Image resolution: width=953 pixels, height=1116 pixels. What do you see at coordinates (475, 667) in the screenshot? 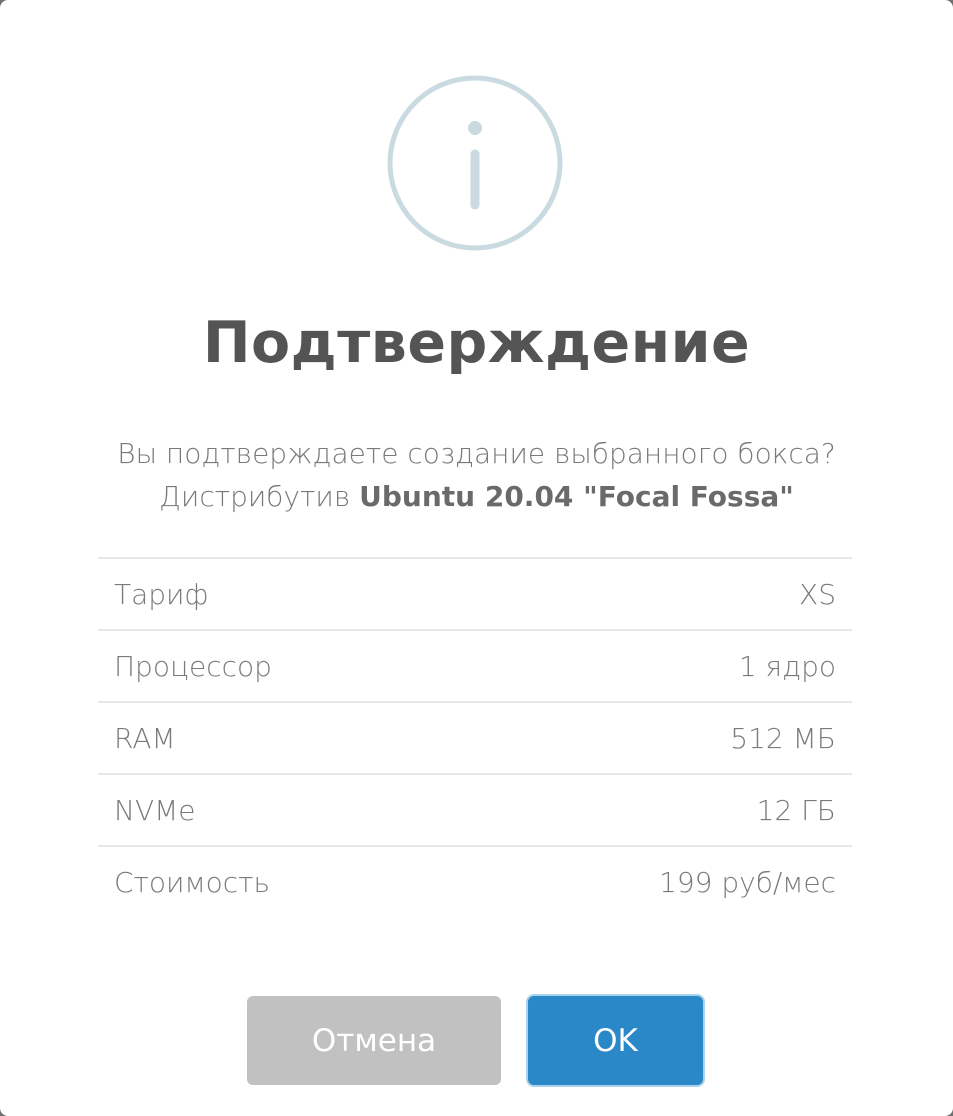
I see `detail-row-cpu: Процессор 1 ядро` at bounding box center [475, 667].